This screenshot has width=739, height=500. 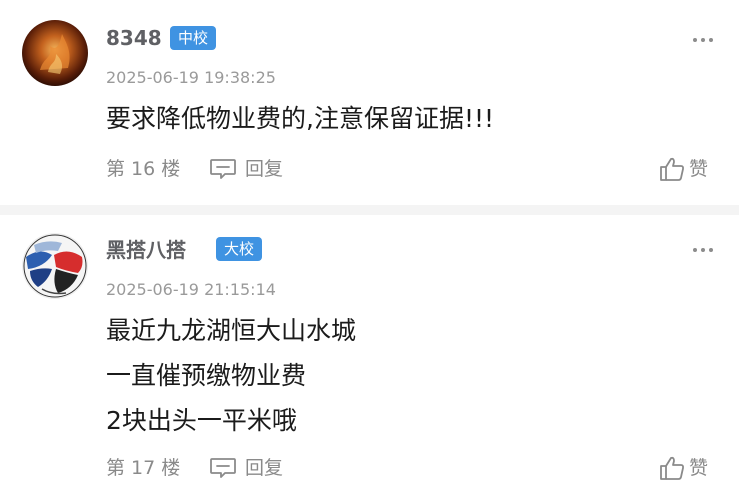 I want to click on timestamp: 2025-06-19 19:38:25, so click(x=191, y=77).